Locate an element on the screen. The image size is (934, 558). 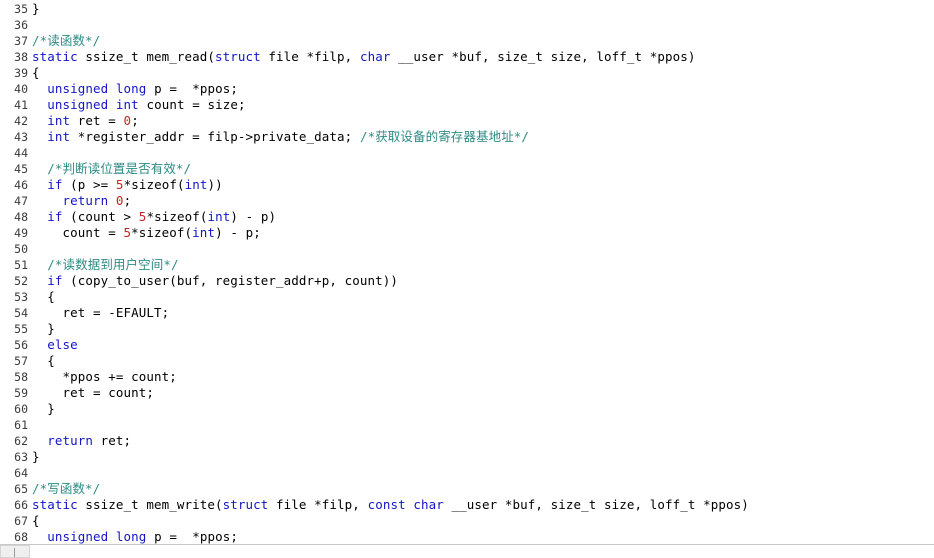
code-token-txt: ret; is located at coordinates (112, 440).